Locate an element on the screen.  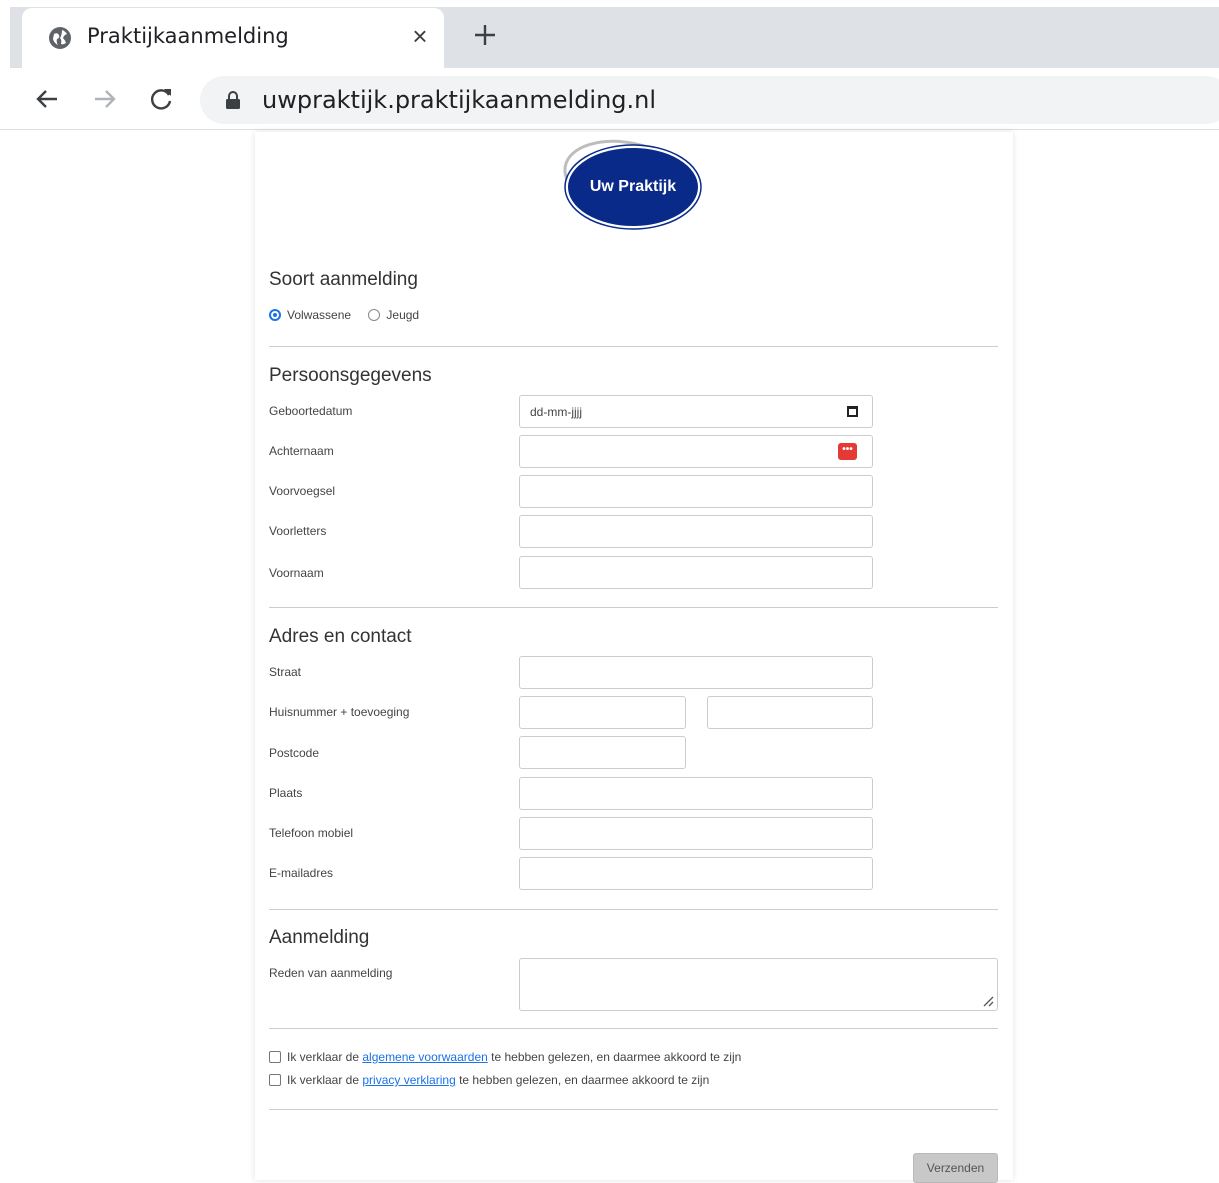
reload-icon is located at coordinates (161, 99).